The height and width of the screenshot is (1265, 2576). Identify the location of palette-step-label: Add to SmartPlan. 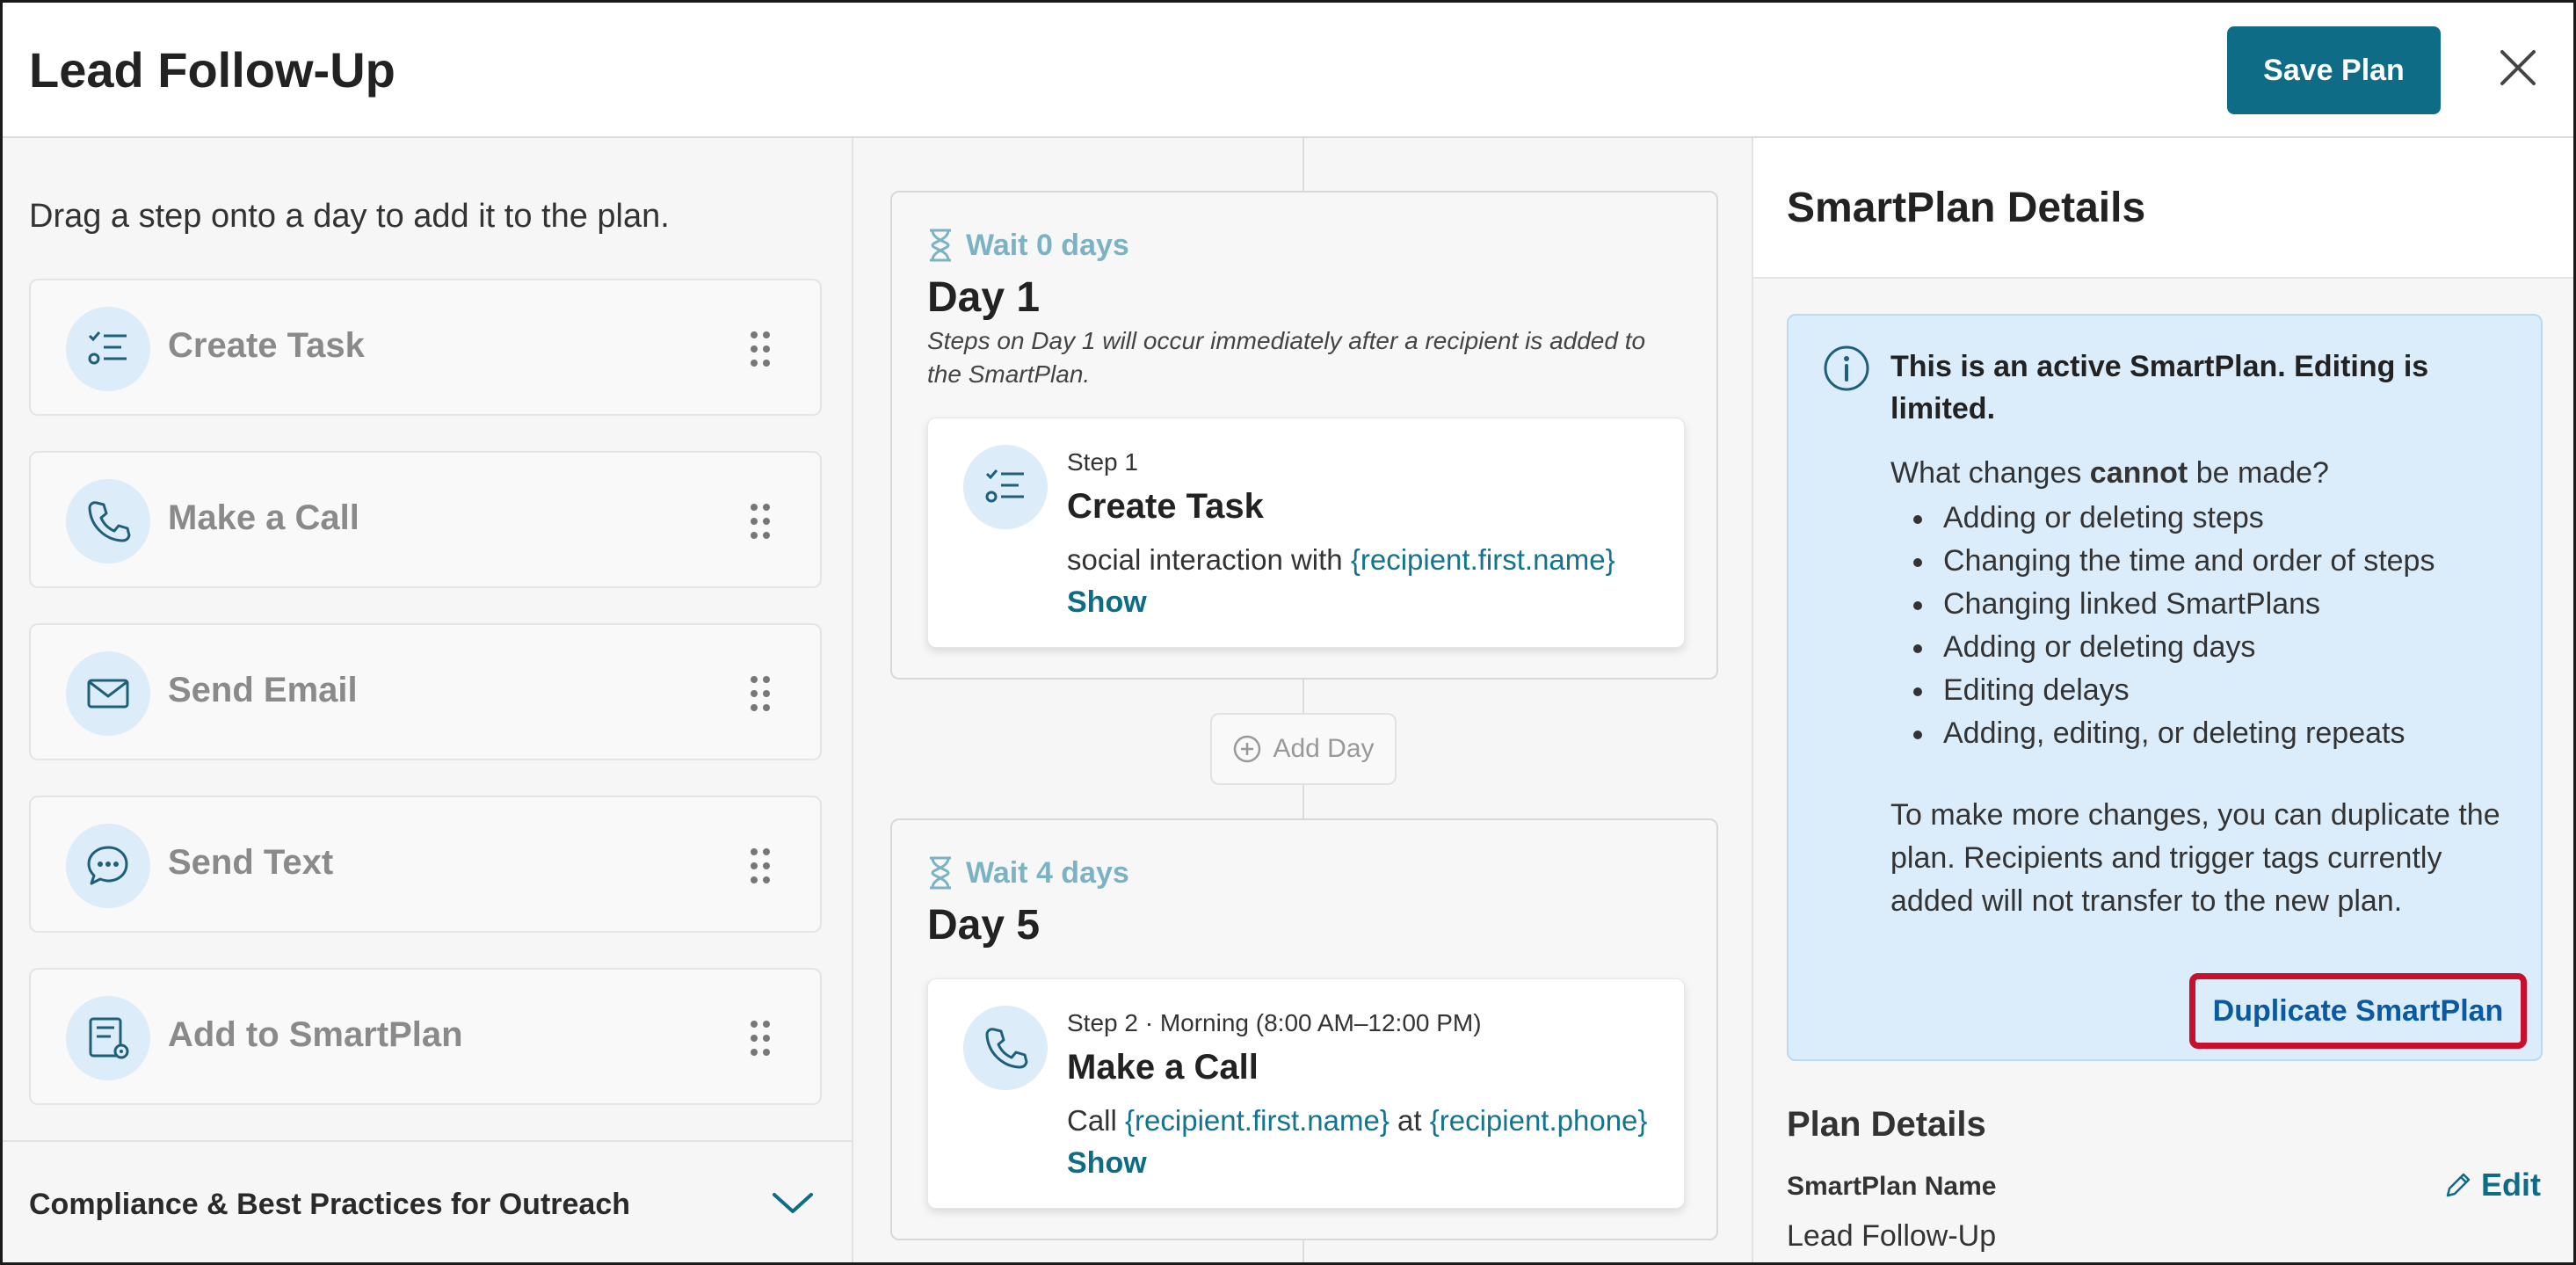
(315, 1034).